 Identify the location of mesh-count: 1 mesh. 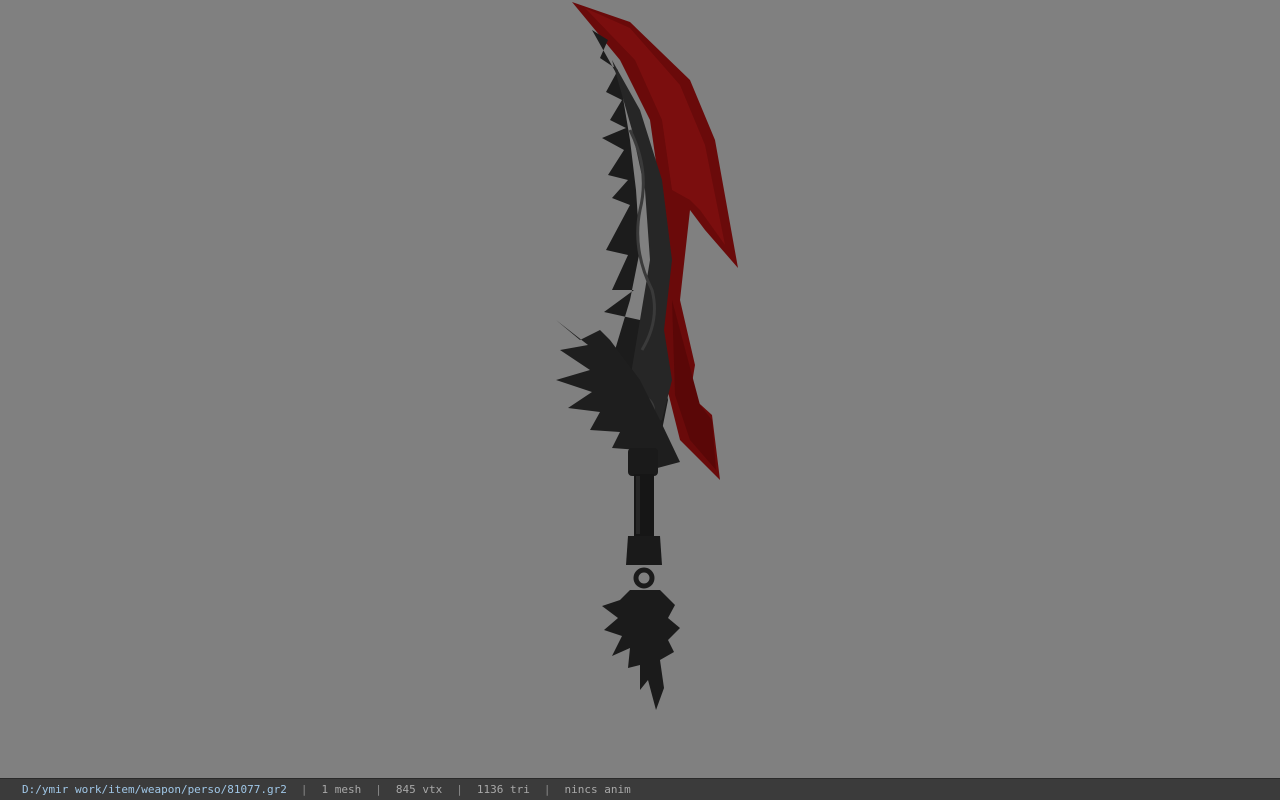
(341, 789).